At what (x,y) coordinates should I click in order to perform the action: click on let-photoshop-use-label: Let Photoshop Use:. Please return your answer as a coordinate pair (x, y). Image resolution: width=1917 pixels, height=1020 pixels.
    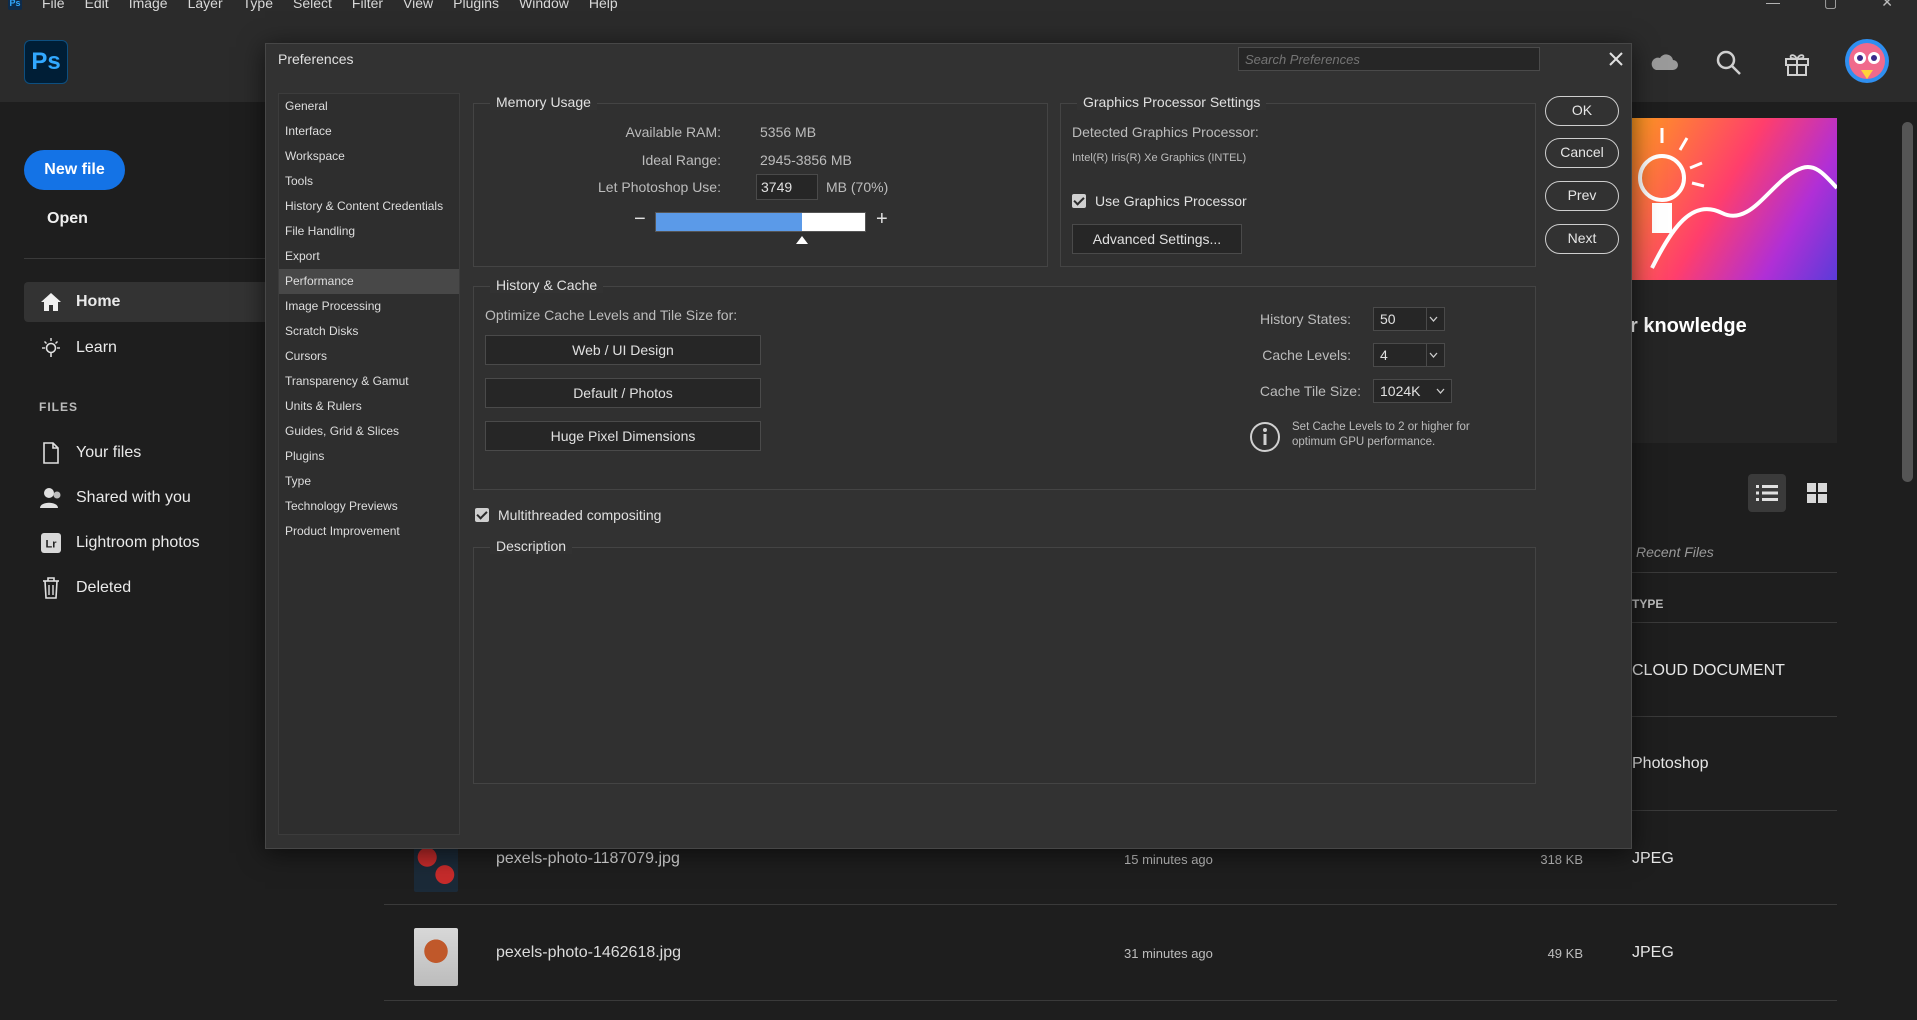
    Looking at the image, I should click on (659, 187).